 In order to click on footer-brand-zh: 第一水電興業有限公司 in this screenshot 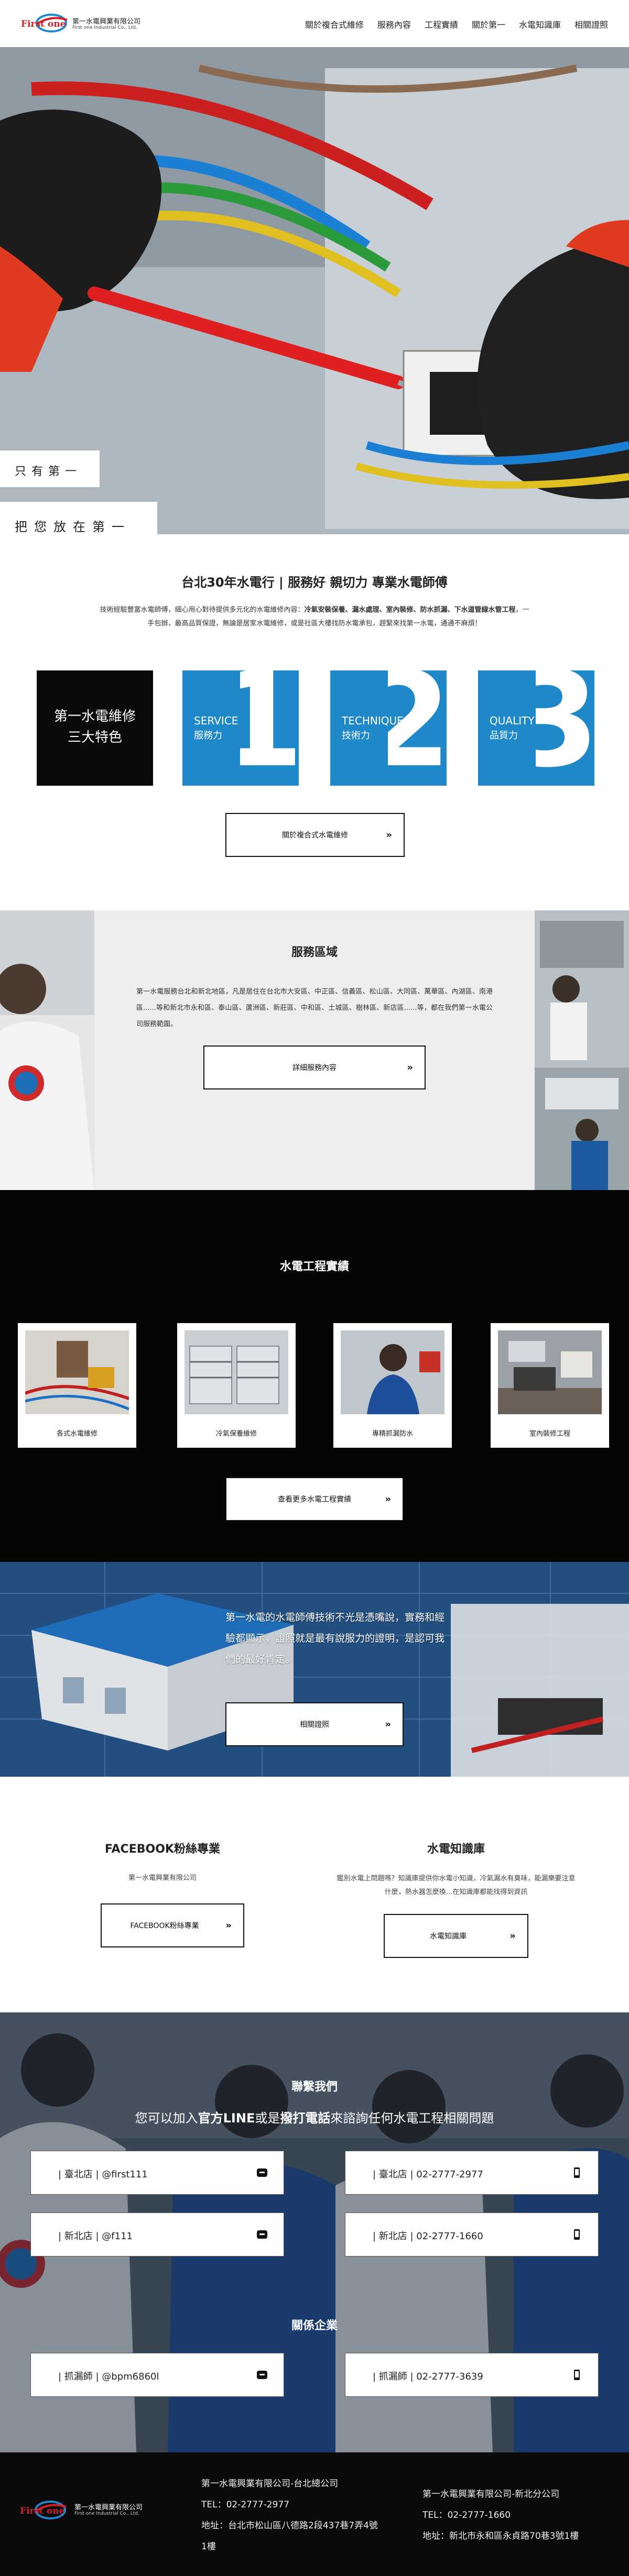, I will do `click(108, 2508)`.